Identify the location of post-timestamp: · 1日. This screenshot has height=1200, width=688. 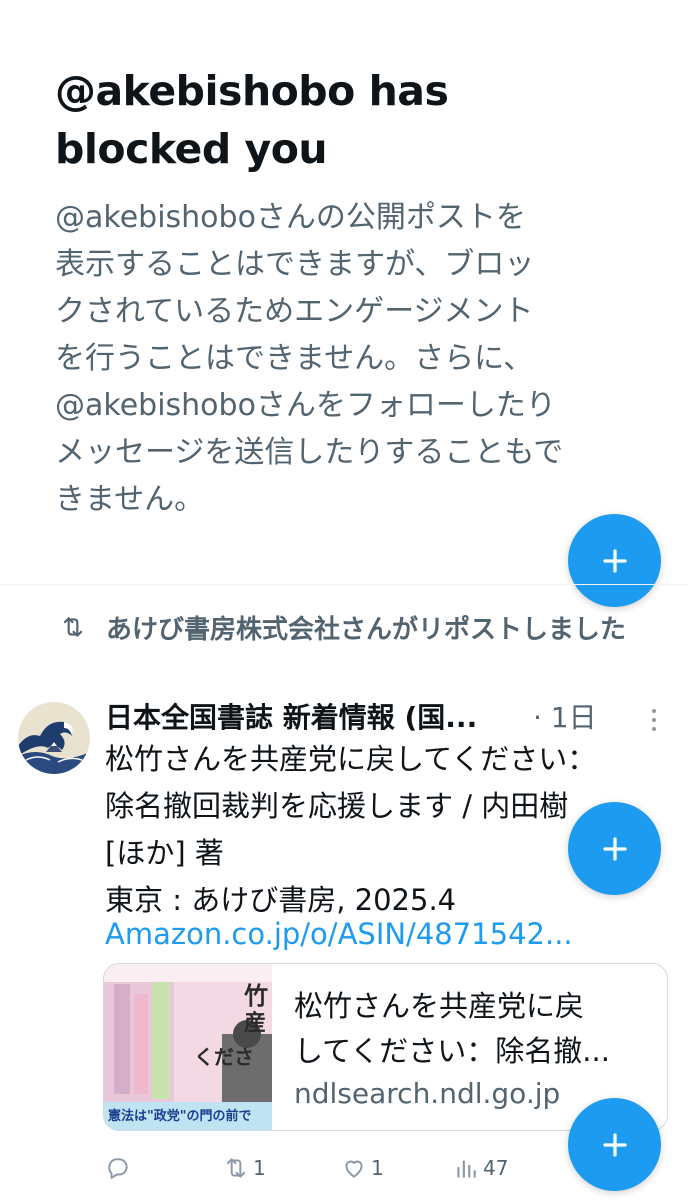
(565, 718).